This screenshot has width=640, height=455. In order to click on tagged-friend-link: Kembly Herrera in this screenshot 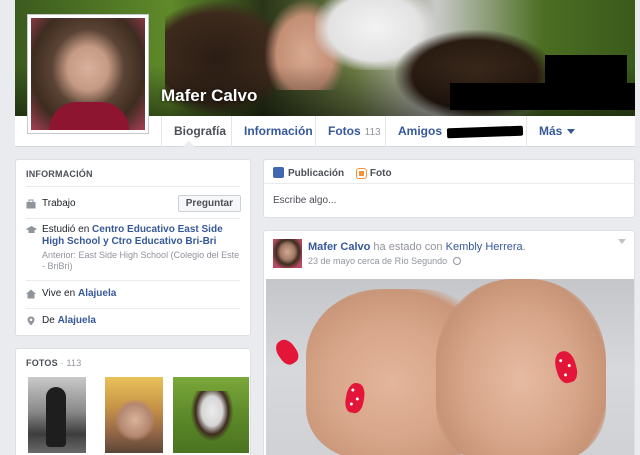, I will do `click(484, 247)`.